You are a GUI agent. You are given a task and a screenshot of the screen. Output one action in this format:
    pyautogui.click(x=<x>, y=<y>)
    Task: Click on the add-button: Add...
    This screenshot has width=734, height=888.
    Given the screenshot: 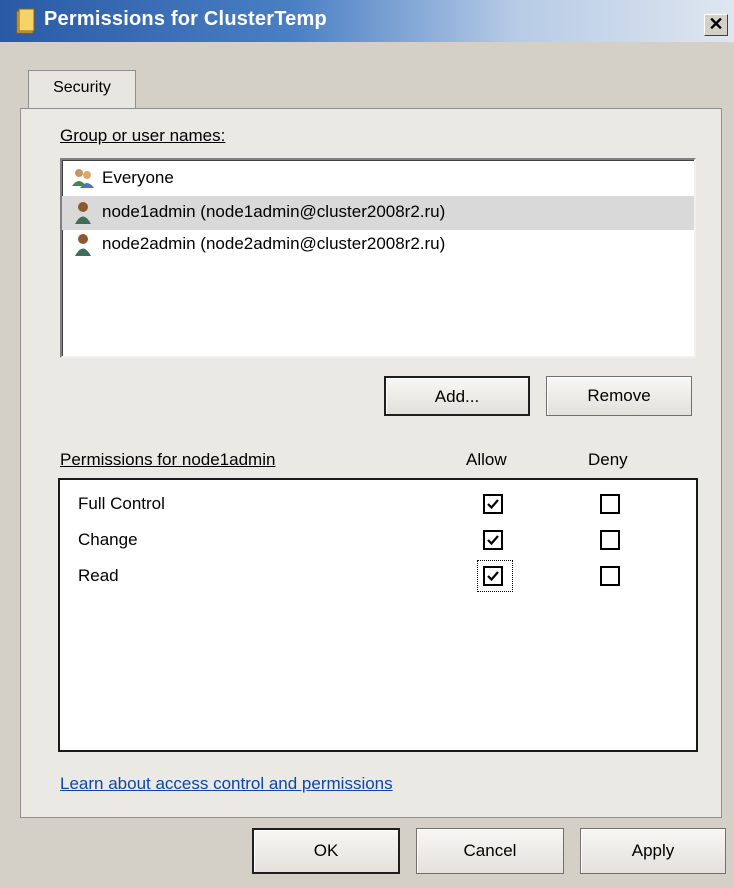 What is the action you would take?
    pyautogui.click(x=457, y=396)
    